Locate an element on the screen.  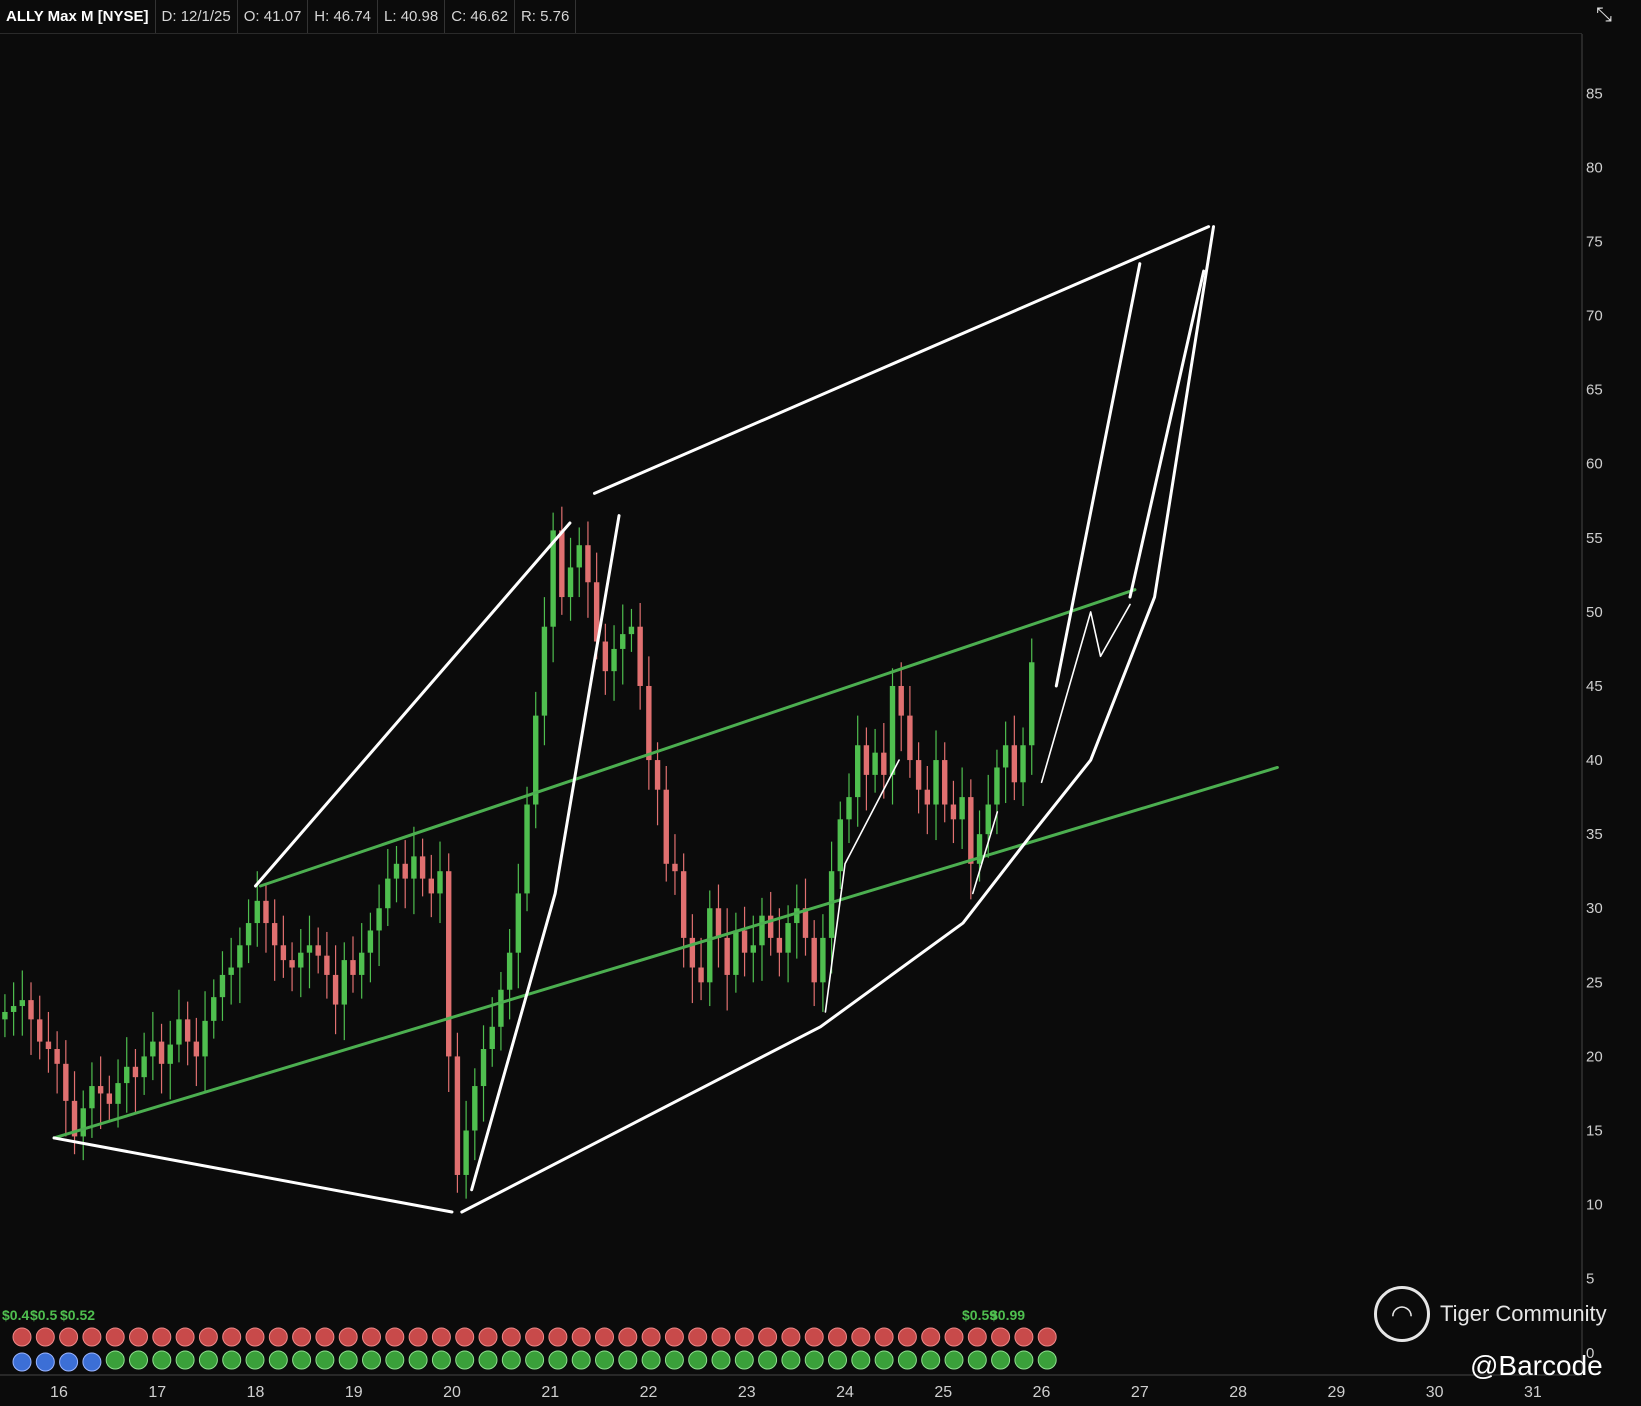
x-tick-label: 19 is located at coordinates (354, 1392).